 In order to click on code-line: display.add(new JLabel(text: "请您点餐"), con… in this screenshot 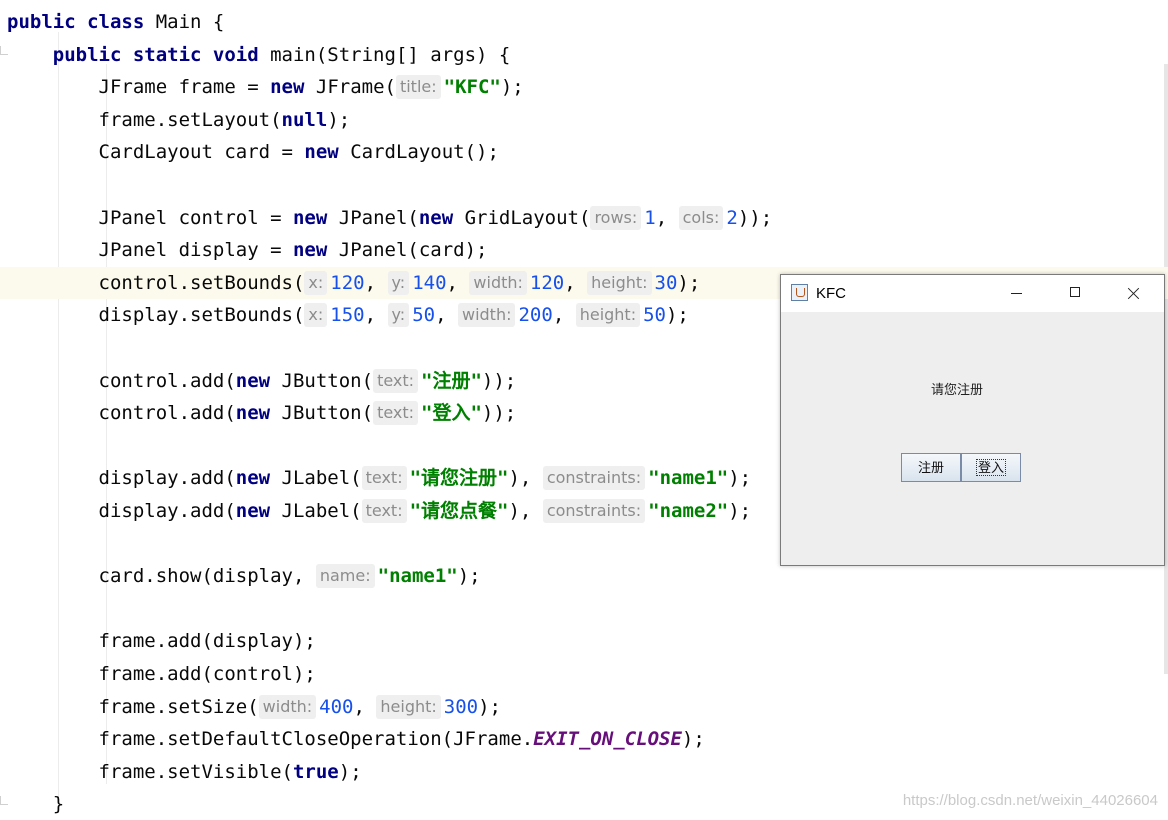, I will do `click(375, 511)`.